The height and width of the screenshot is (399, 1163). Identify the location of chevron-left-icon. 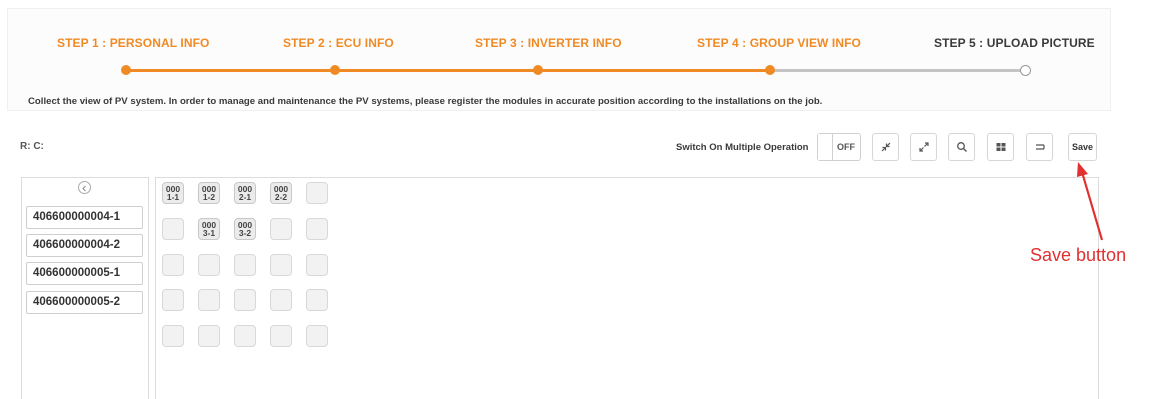
(84, 188).